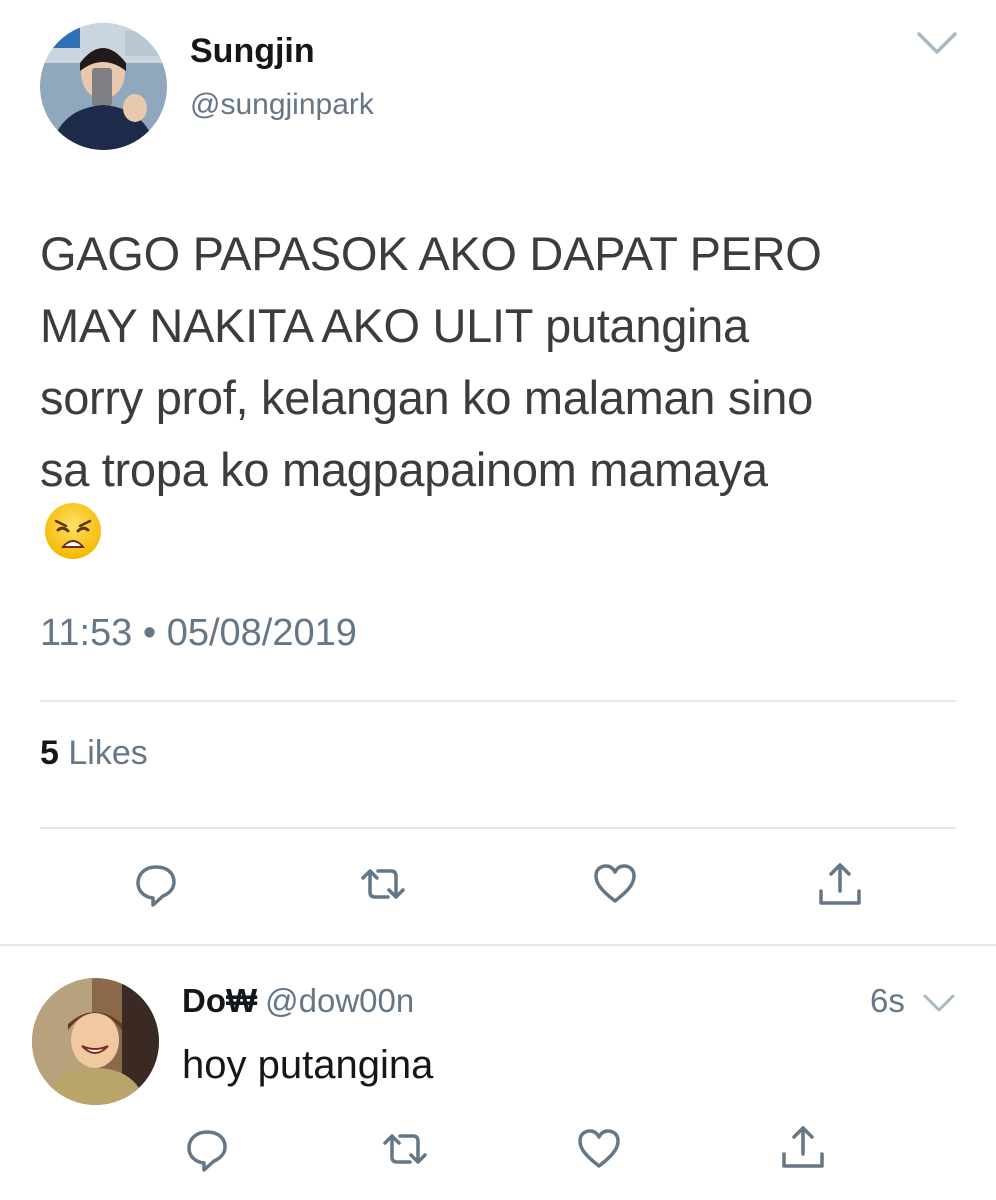 This screenshot has height=1200, width=996. What do you see at coordinates (282, 105) in the screenshot?
I see `user-handle: @sungjinpark` at bounding box center [282, 105].